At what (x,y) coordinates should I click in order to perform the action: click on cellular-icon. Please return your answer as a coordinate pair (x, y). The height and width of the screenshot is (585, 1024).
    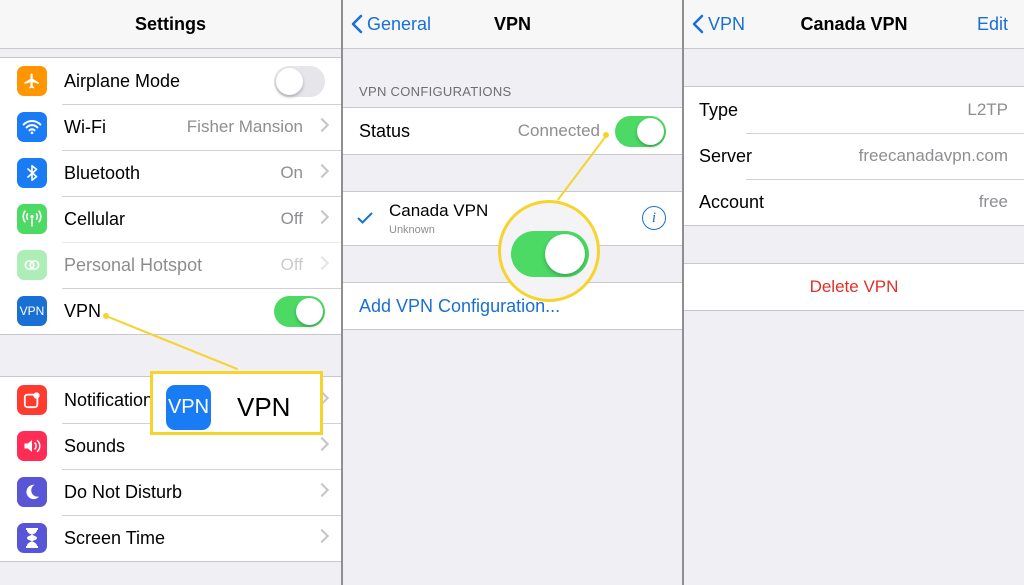
    Looking at the image, I should click on (32, 219).